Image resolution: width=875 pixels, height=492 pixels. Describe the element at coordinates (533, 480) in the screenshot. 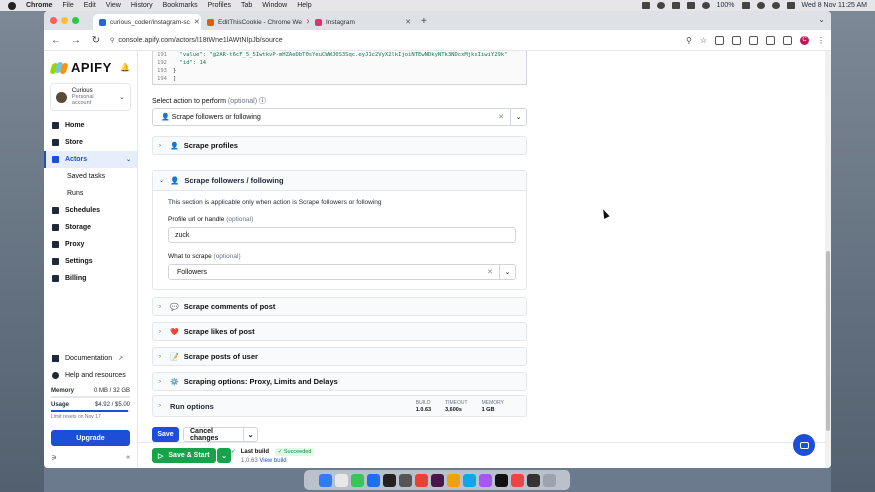

I see `notion-icon` at that location.